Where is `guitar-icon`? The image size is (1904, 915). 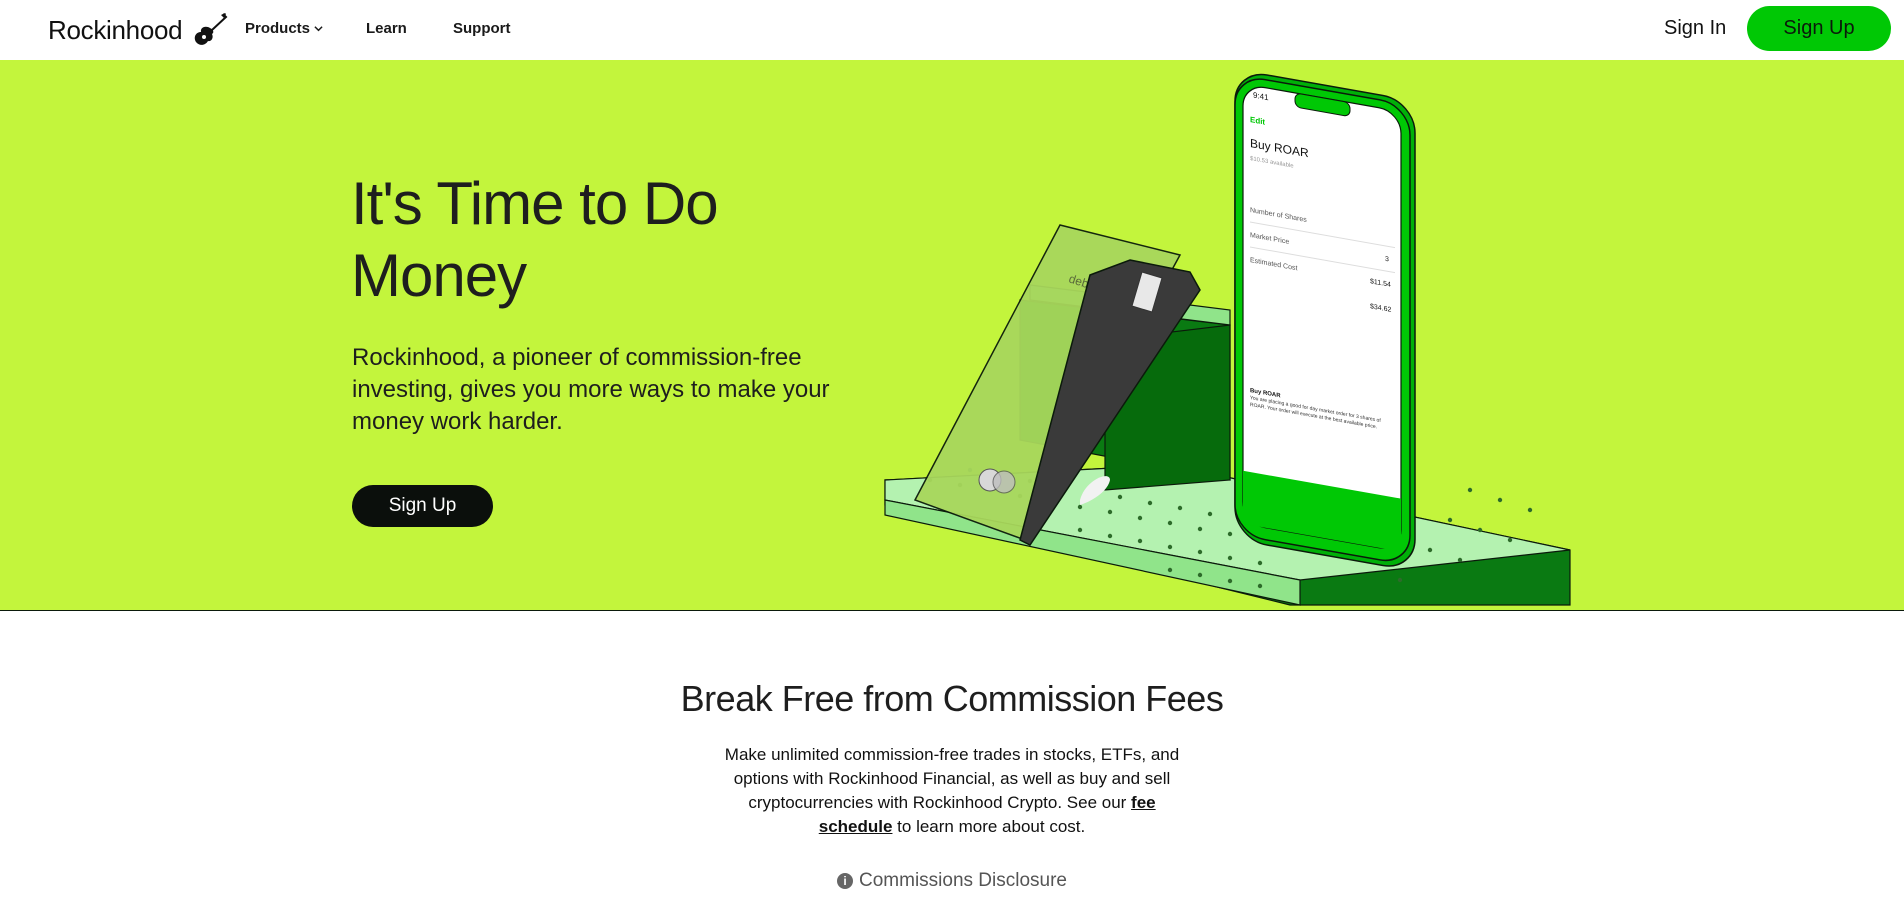 guitar-icon is located at coordinates (211, 29).